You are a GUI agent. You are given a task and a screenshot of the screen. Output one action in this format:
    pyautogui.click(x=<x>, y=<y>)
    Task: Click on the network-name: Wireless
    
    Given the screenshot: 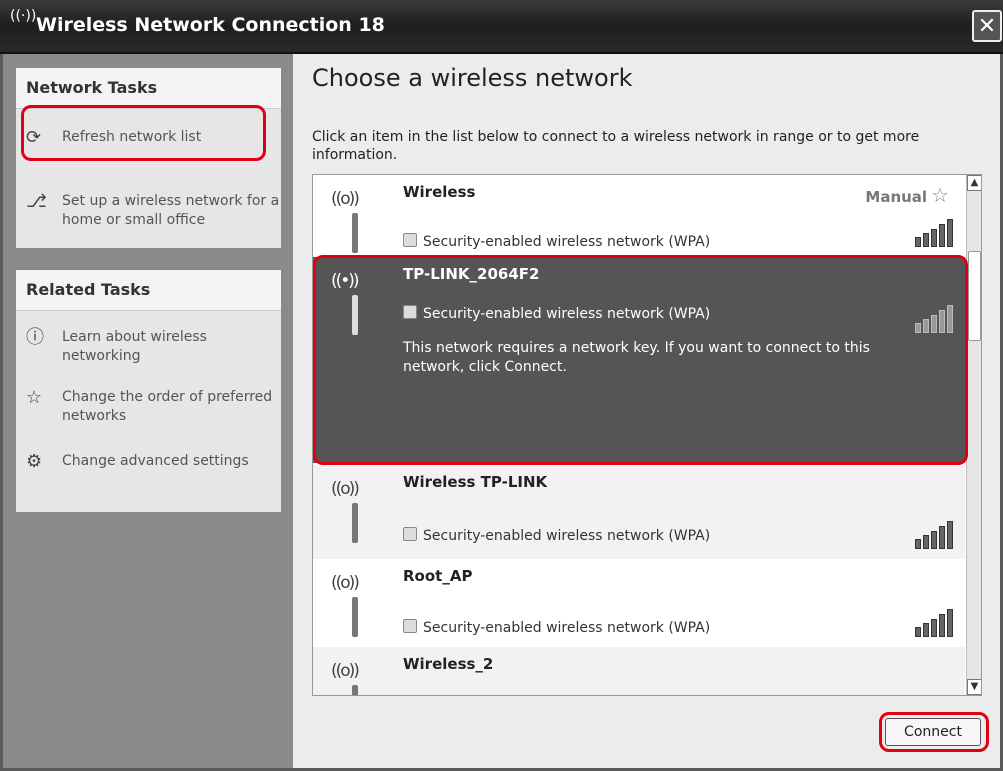 What is the action you would take?
    pyautogui.click(x=439, y=192)
    